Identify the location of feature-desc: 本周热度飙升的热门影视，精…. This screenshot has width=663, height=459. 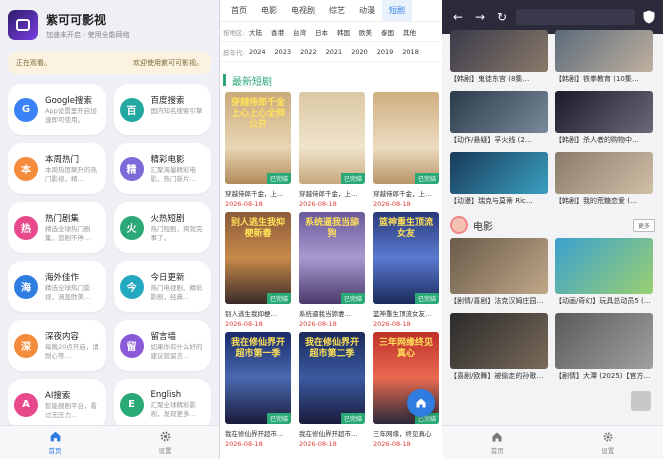
(71, 174).